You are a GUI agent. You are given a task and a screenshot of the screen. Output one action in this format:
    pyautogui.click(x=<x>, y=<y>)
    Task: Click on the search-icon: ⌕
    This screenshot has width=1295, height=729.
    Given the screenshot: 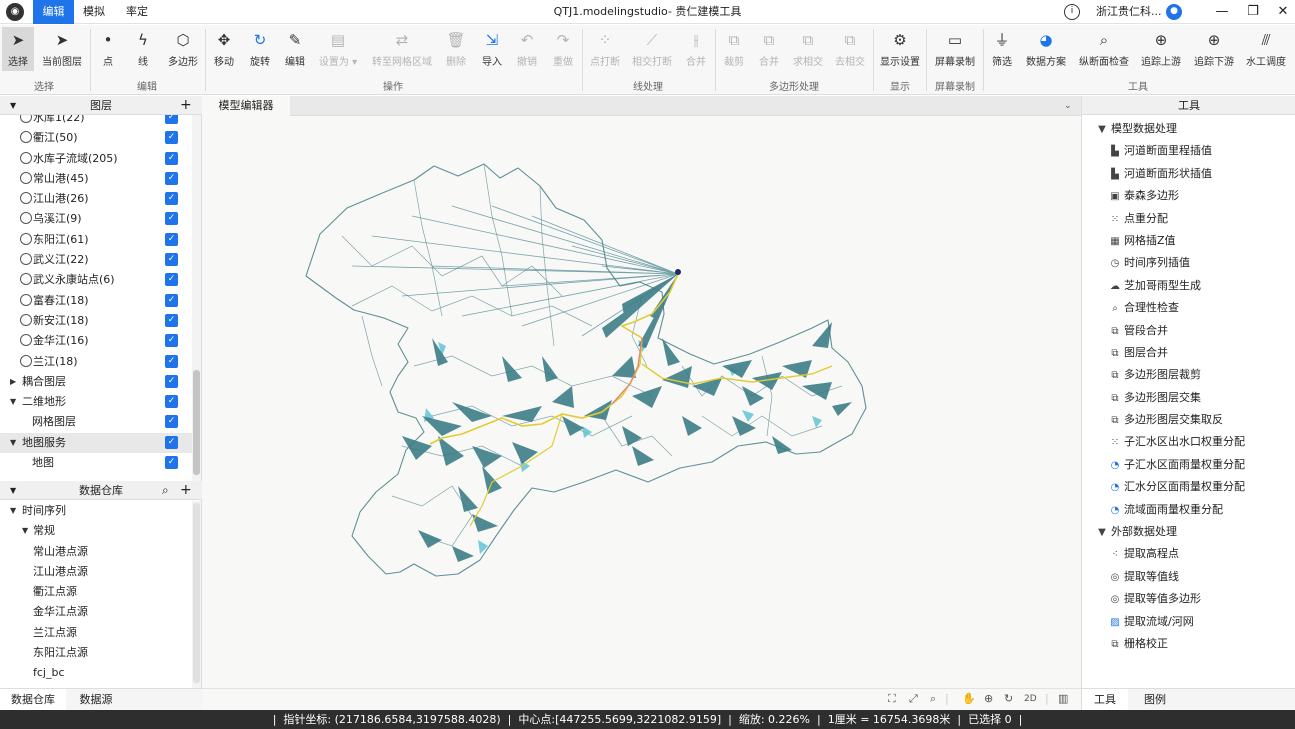 What is the action you would take?
    pyautogui.click(x=165, y=490)
    